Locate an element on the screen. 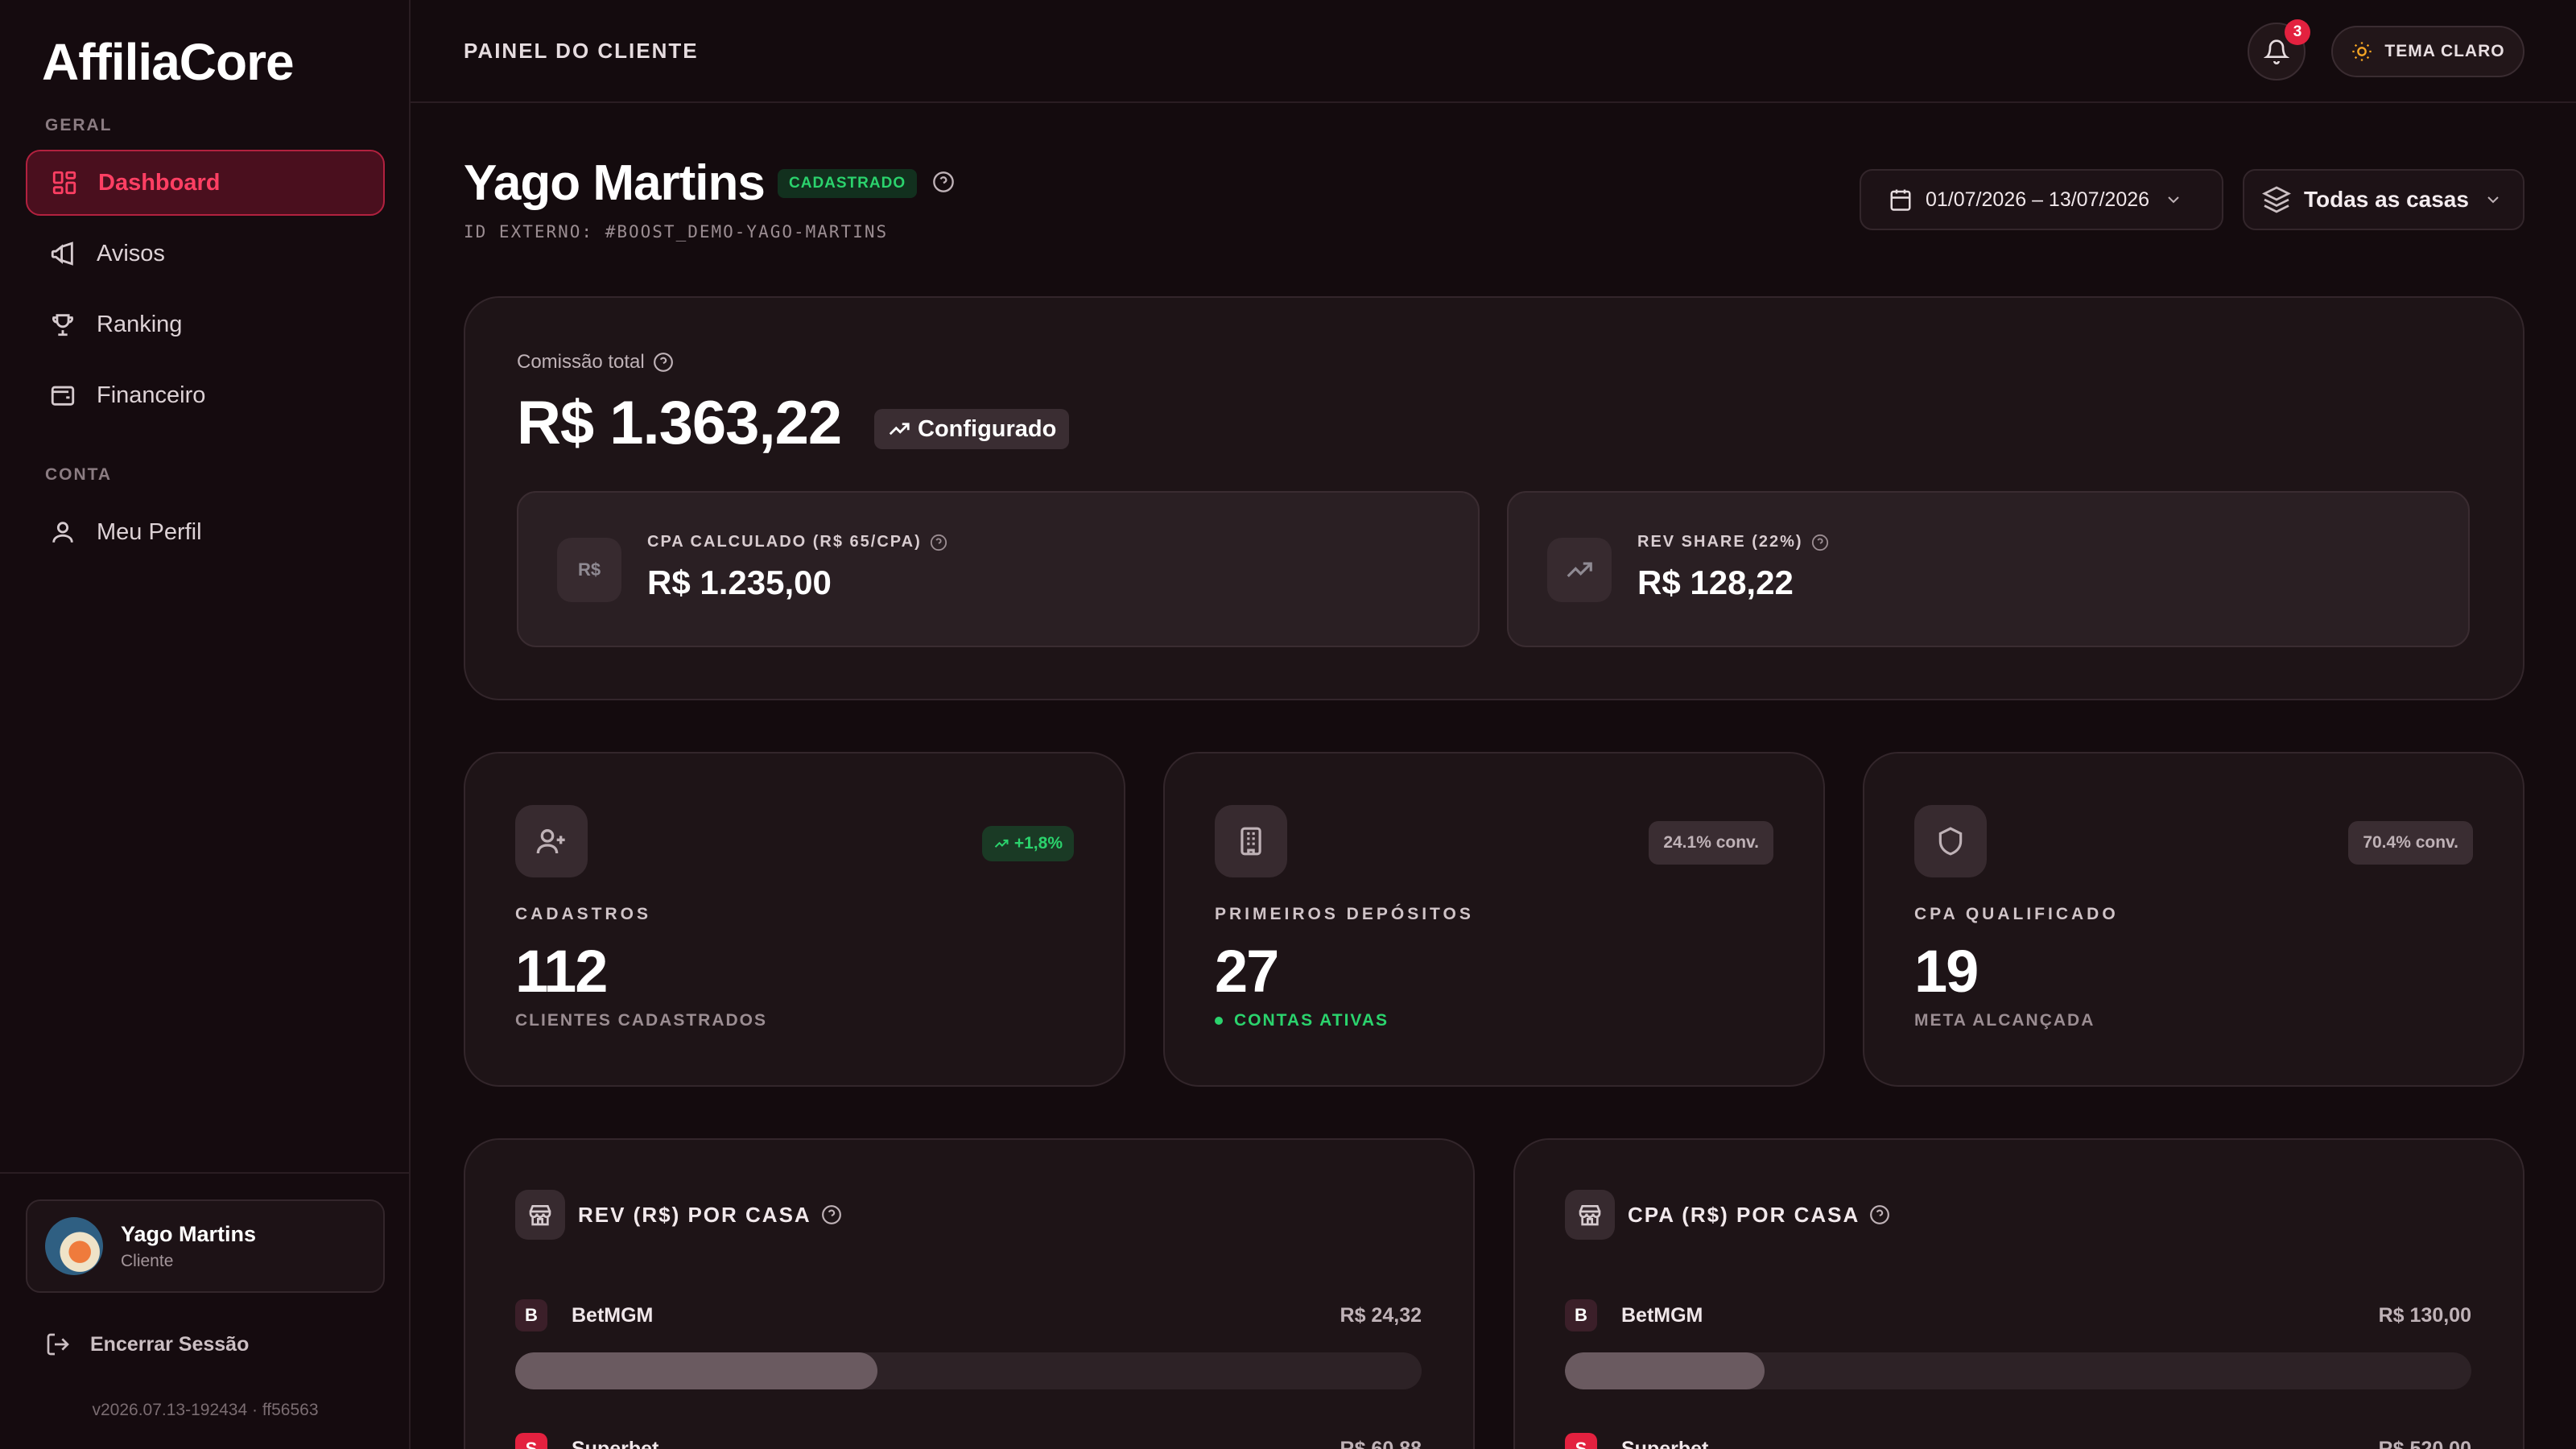  user-plus-icon is located at coordinates (551, 841).